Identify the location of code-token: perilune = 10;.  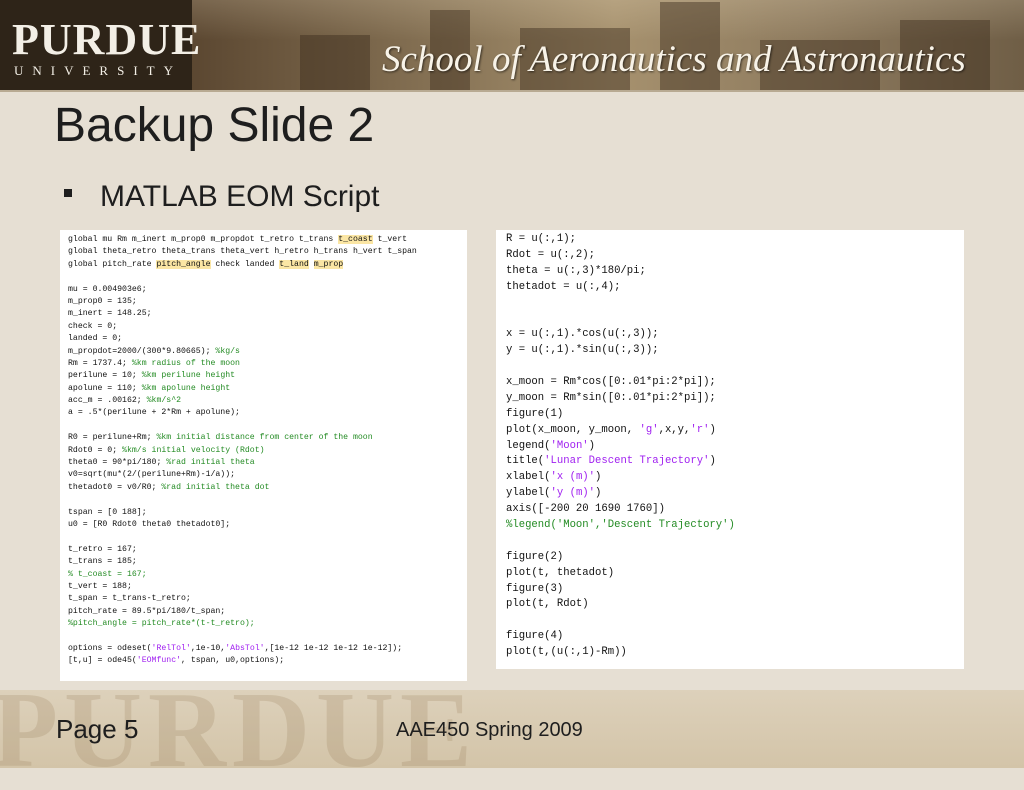
(105, 376).